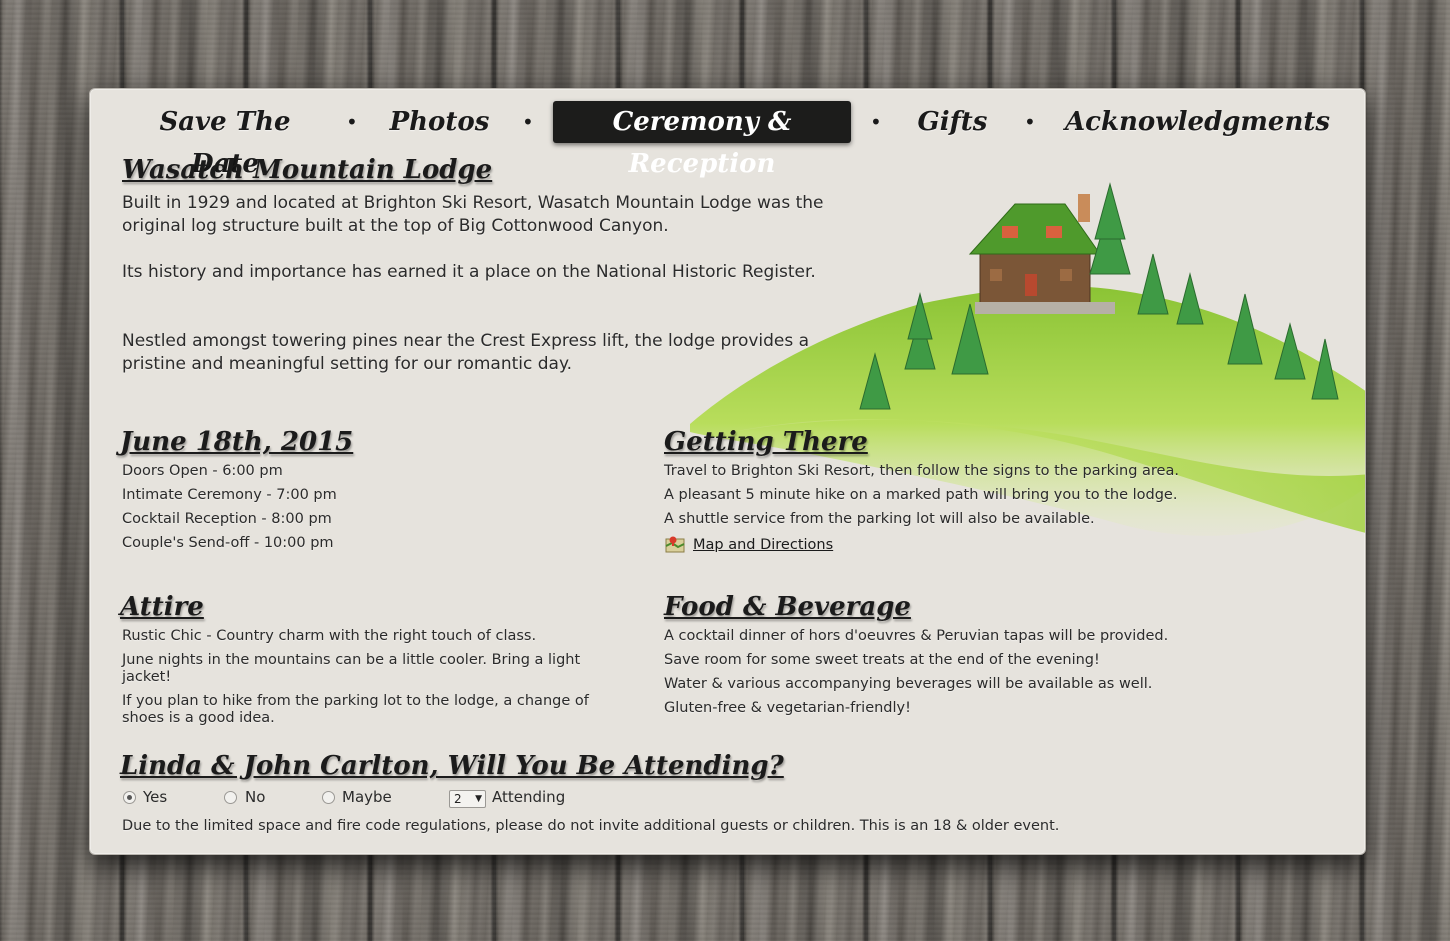  Describe the element at coordinates (467, 799) in the screenshot. I see `attending-count-select: 2 ▼` at that location.